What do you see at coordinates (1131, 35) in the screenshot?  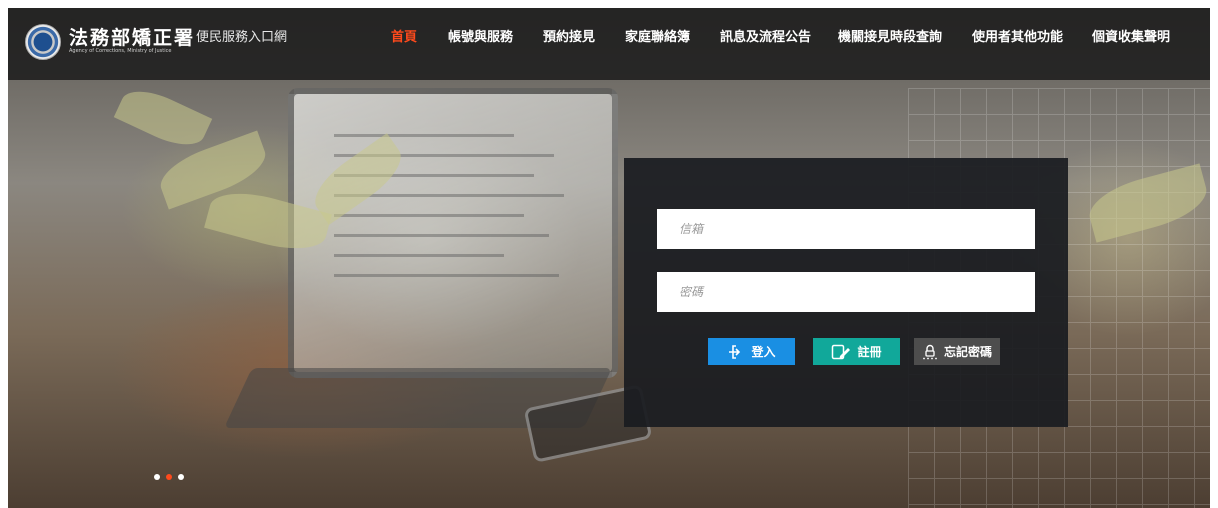 I see `nav-item-privacy-statement: 個資收集聲明` at bounding box center [1131, 35].